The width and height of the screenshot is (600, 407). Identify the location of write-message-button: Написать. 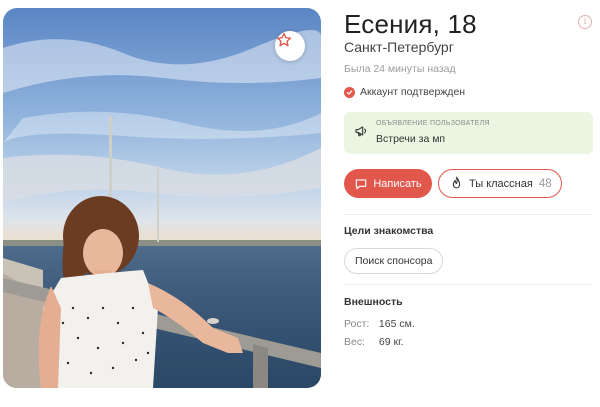
(388, 183).